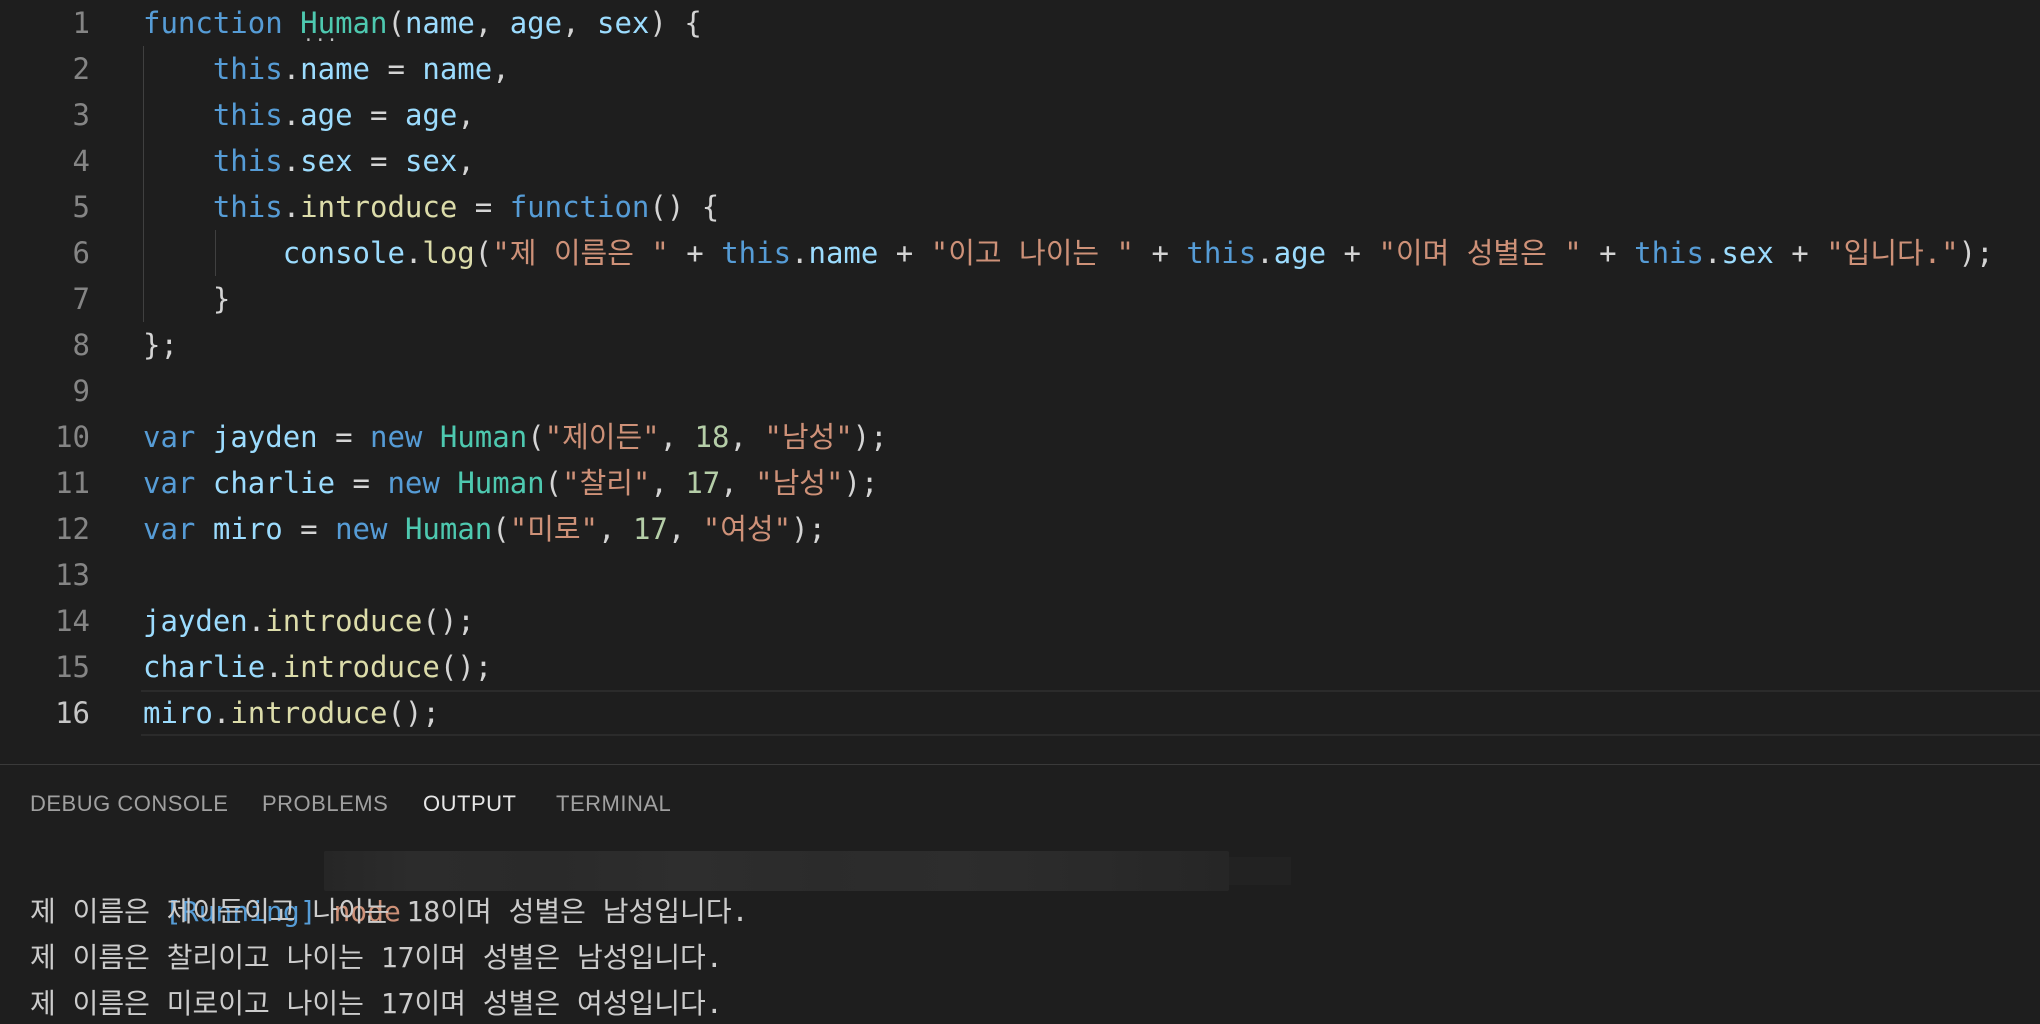 This screenshot has width=2040, height=1024. Describe the element at coordinates (660, 885) in the screenshot. I see `output-running-line: [Running] node` at that location.